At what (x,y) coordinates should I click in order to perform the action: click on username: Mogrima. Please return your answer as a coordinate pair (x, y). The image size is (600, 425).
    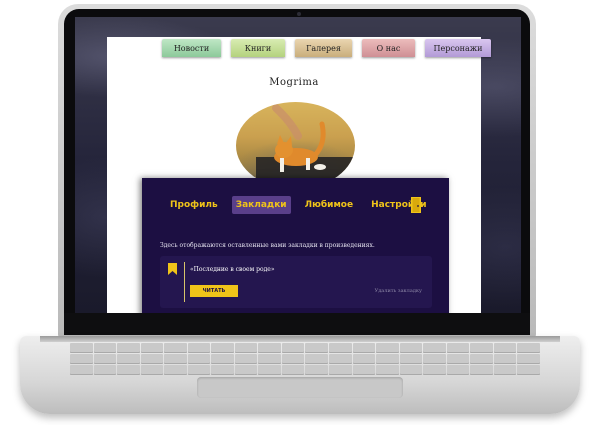
    Looking at the image, I should click on (294, 82).